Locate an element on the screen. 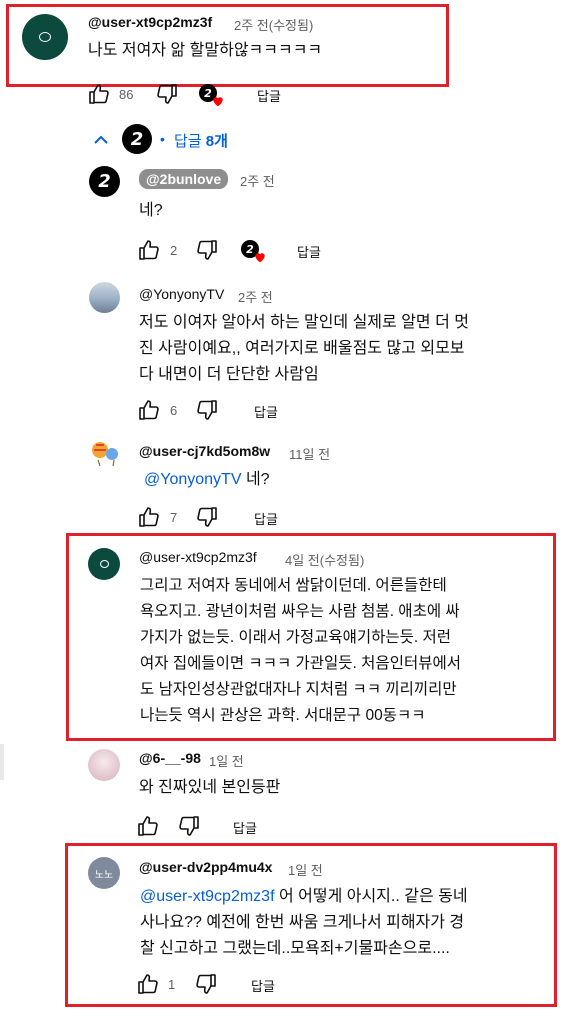 The image size is (574, 1020). avatar: 2 is located at coordinates (104, 181).